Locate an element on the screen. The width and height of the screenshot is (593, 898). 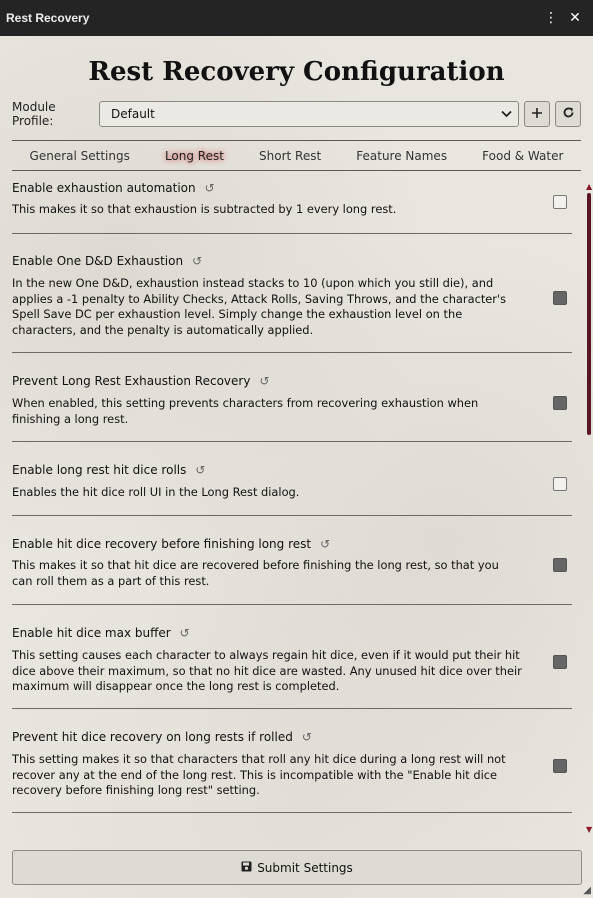
refresh-icon is located at coordinates (568, 114).